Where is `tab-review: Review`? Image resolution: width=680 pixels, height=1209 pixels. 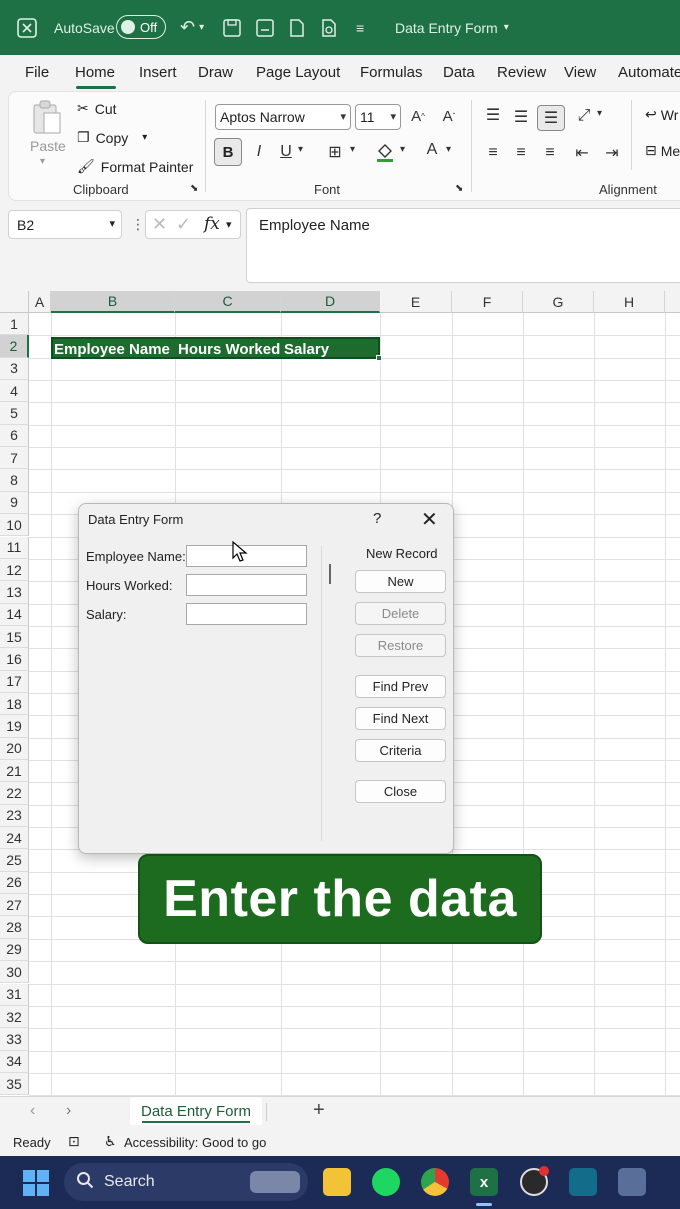 tab-review: Review is located at coordinates (521, 72).